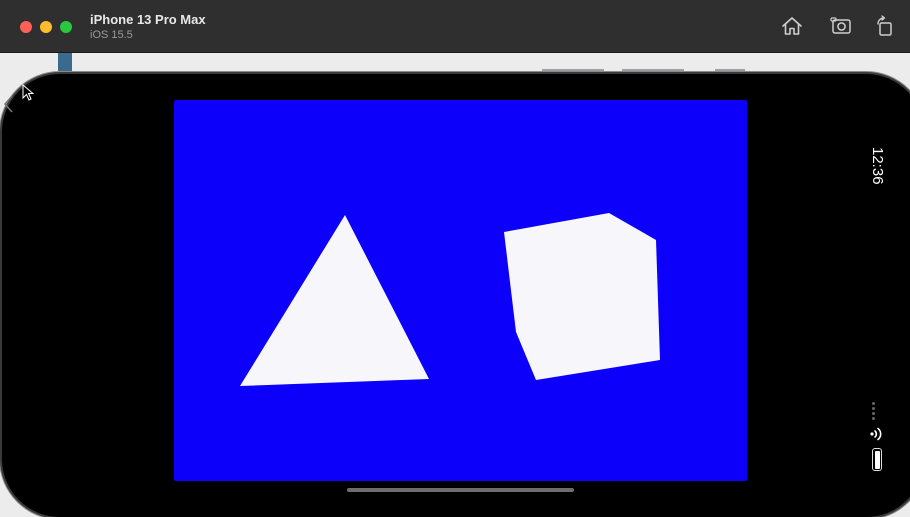 The image size is (910, 517). Describe the element at coordinates (111, 35) in the screenshot. I see `os-version: iOS 15.5` at that location.